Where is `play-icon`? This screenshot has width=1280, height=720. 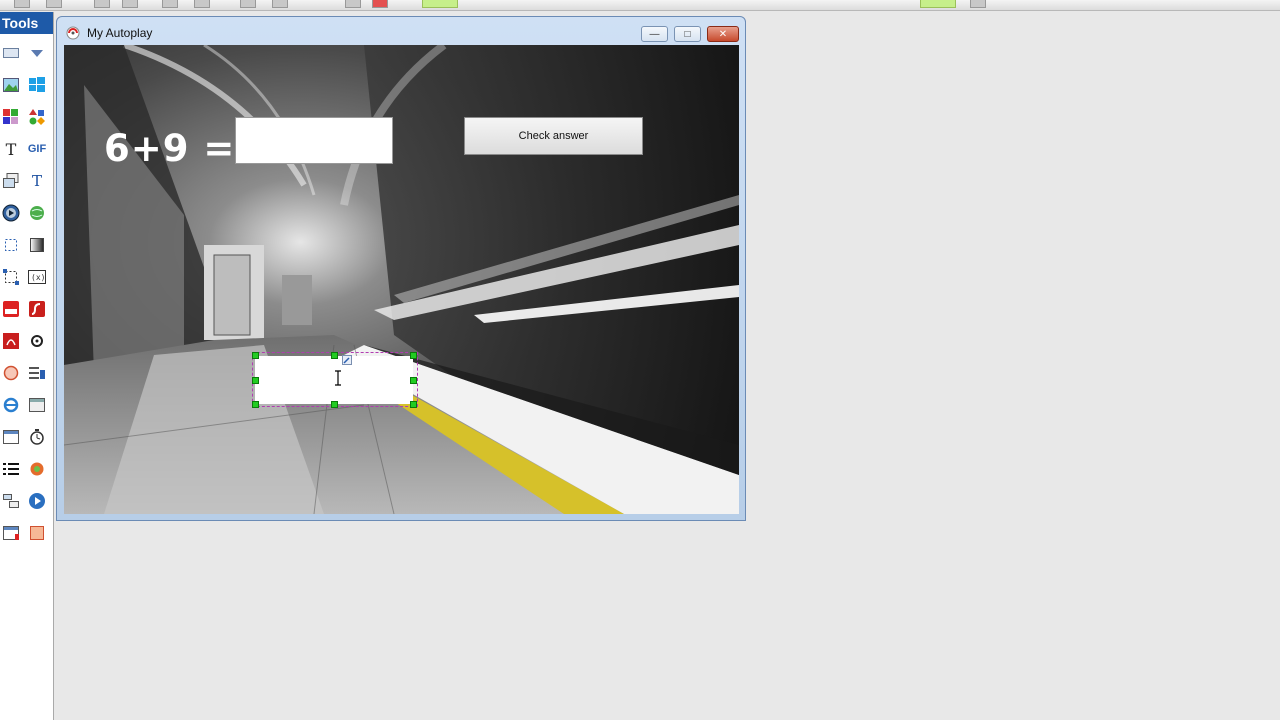
play-icon is located at coordinates (37, 501).